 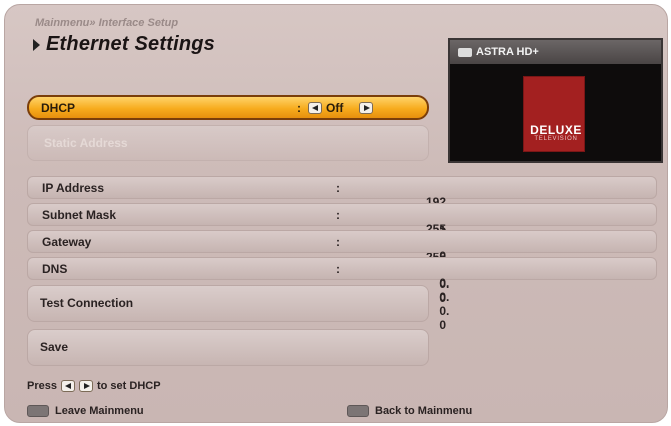 I want to click on test-connection-button: Test Connection, so click(x=228, y=303).